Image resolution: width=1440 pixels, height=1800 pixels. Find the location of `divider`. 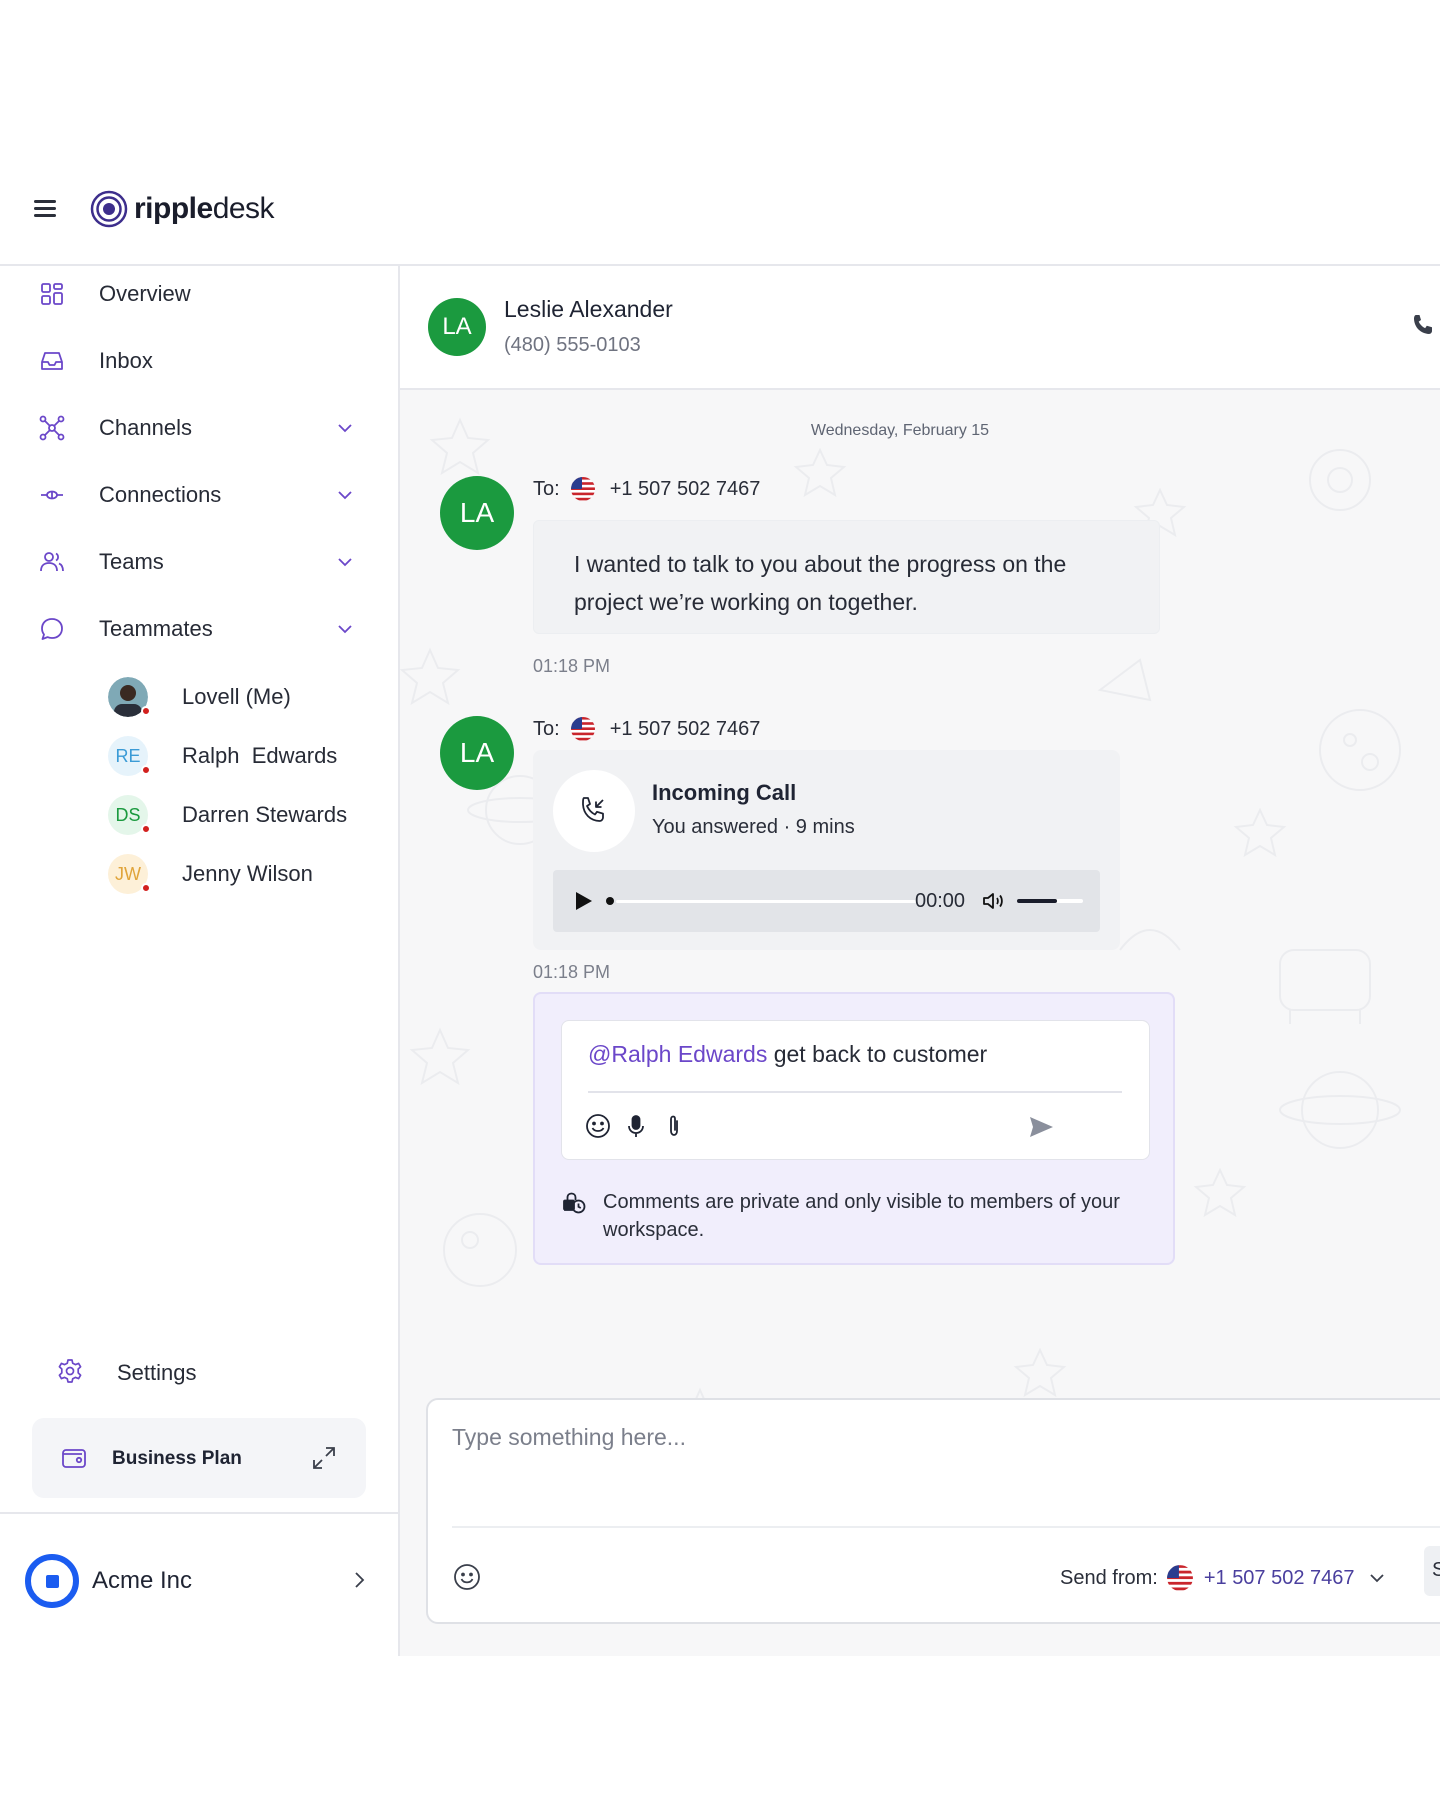

divider is located at coordinates (855, 1092).